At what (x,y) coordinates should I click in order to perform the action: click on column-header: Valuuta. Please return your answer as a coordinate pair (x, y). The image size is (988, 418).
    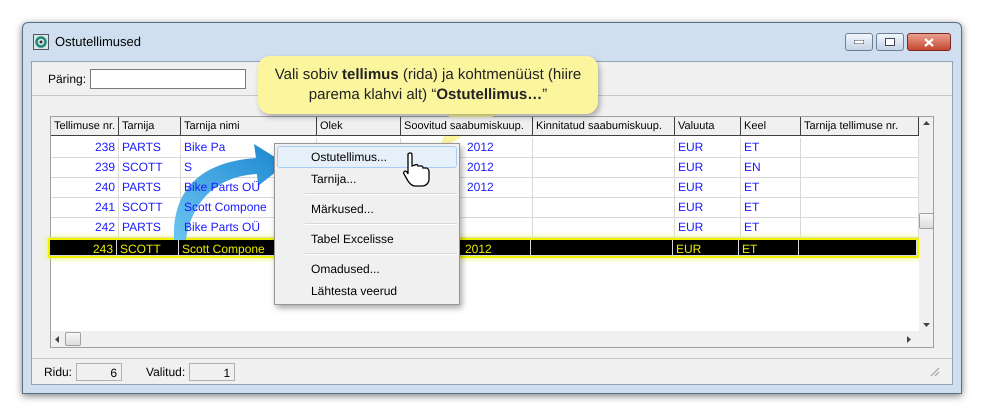
    Looking at the image, I should click on (708, 126).